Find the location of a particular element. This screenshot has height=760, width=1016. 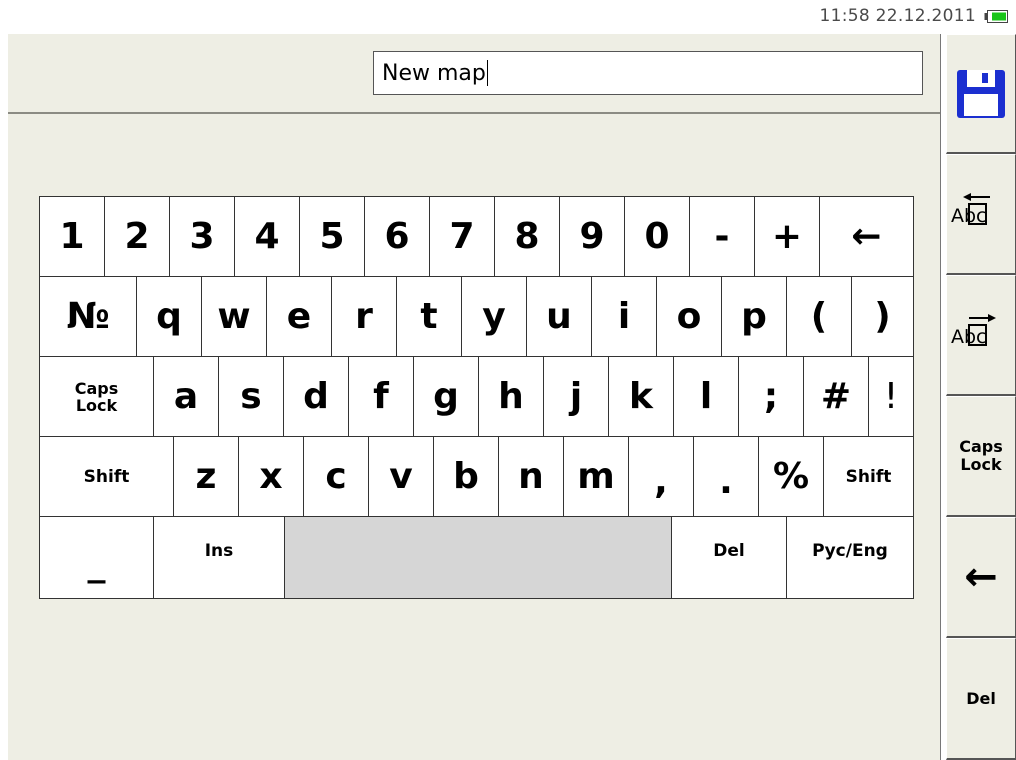

key-close-paren: ) is located at coordinates (882, 316).